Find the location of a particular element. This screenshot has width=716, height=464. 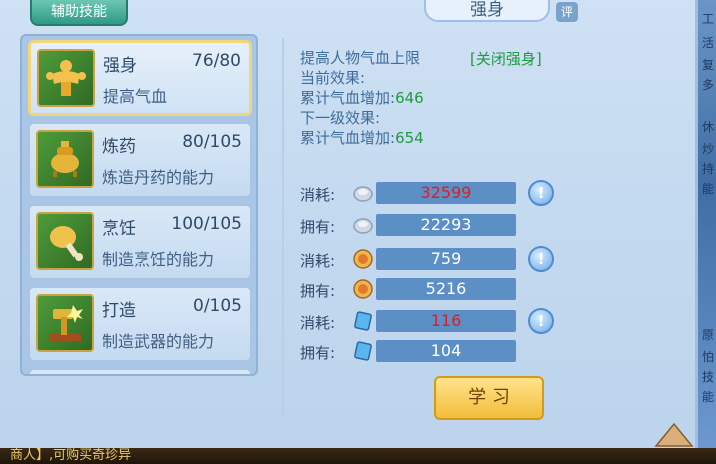

next-effect-row: 累计气血增加:654 is located at coordinates (362, 138).